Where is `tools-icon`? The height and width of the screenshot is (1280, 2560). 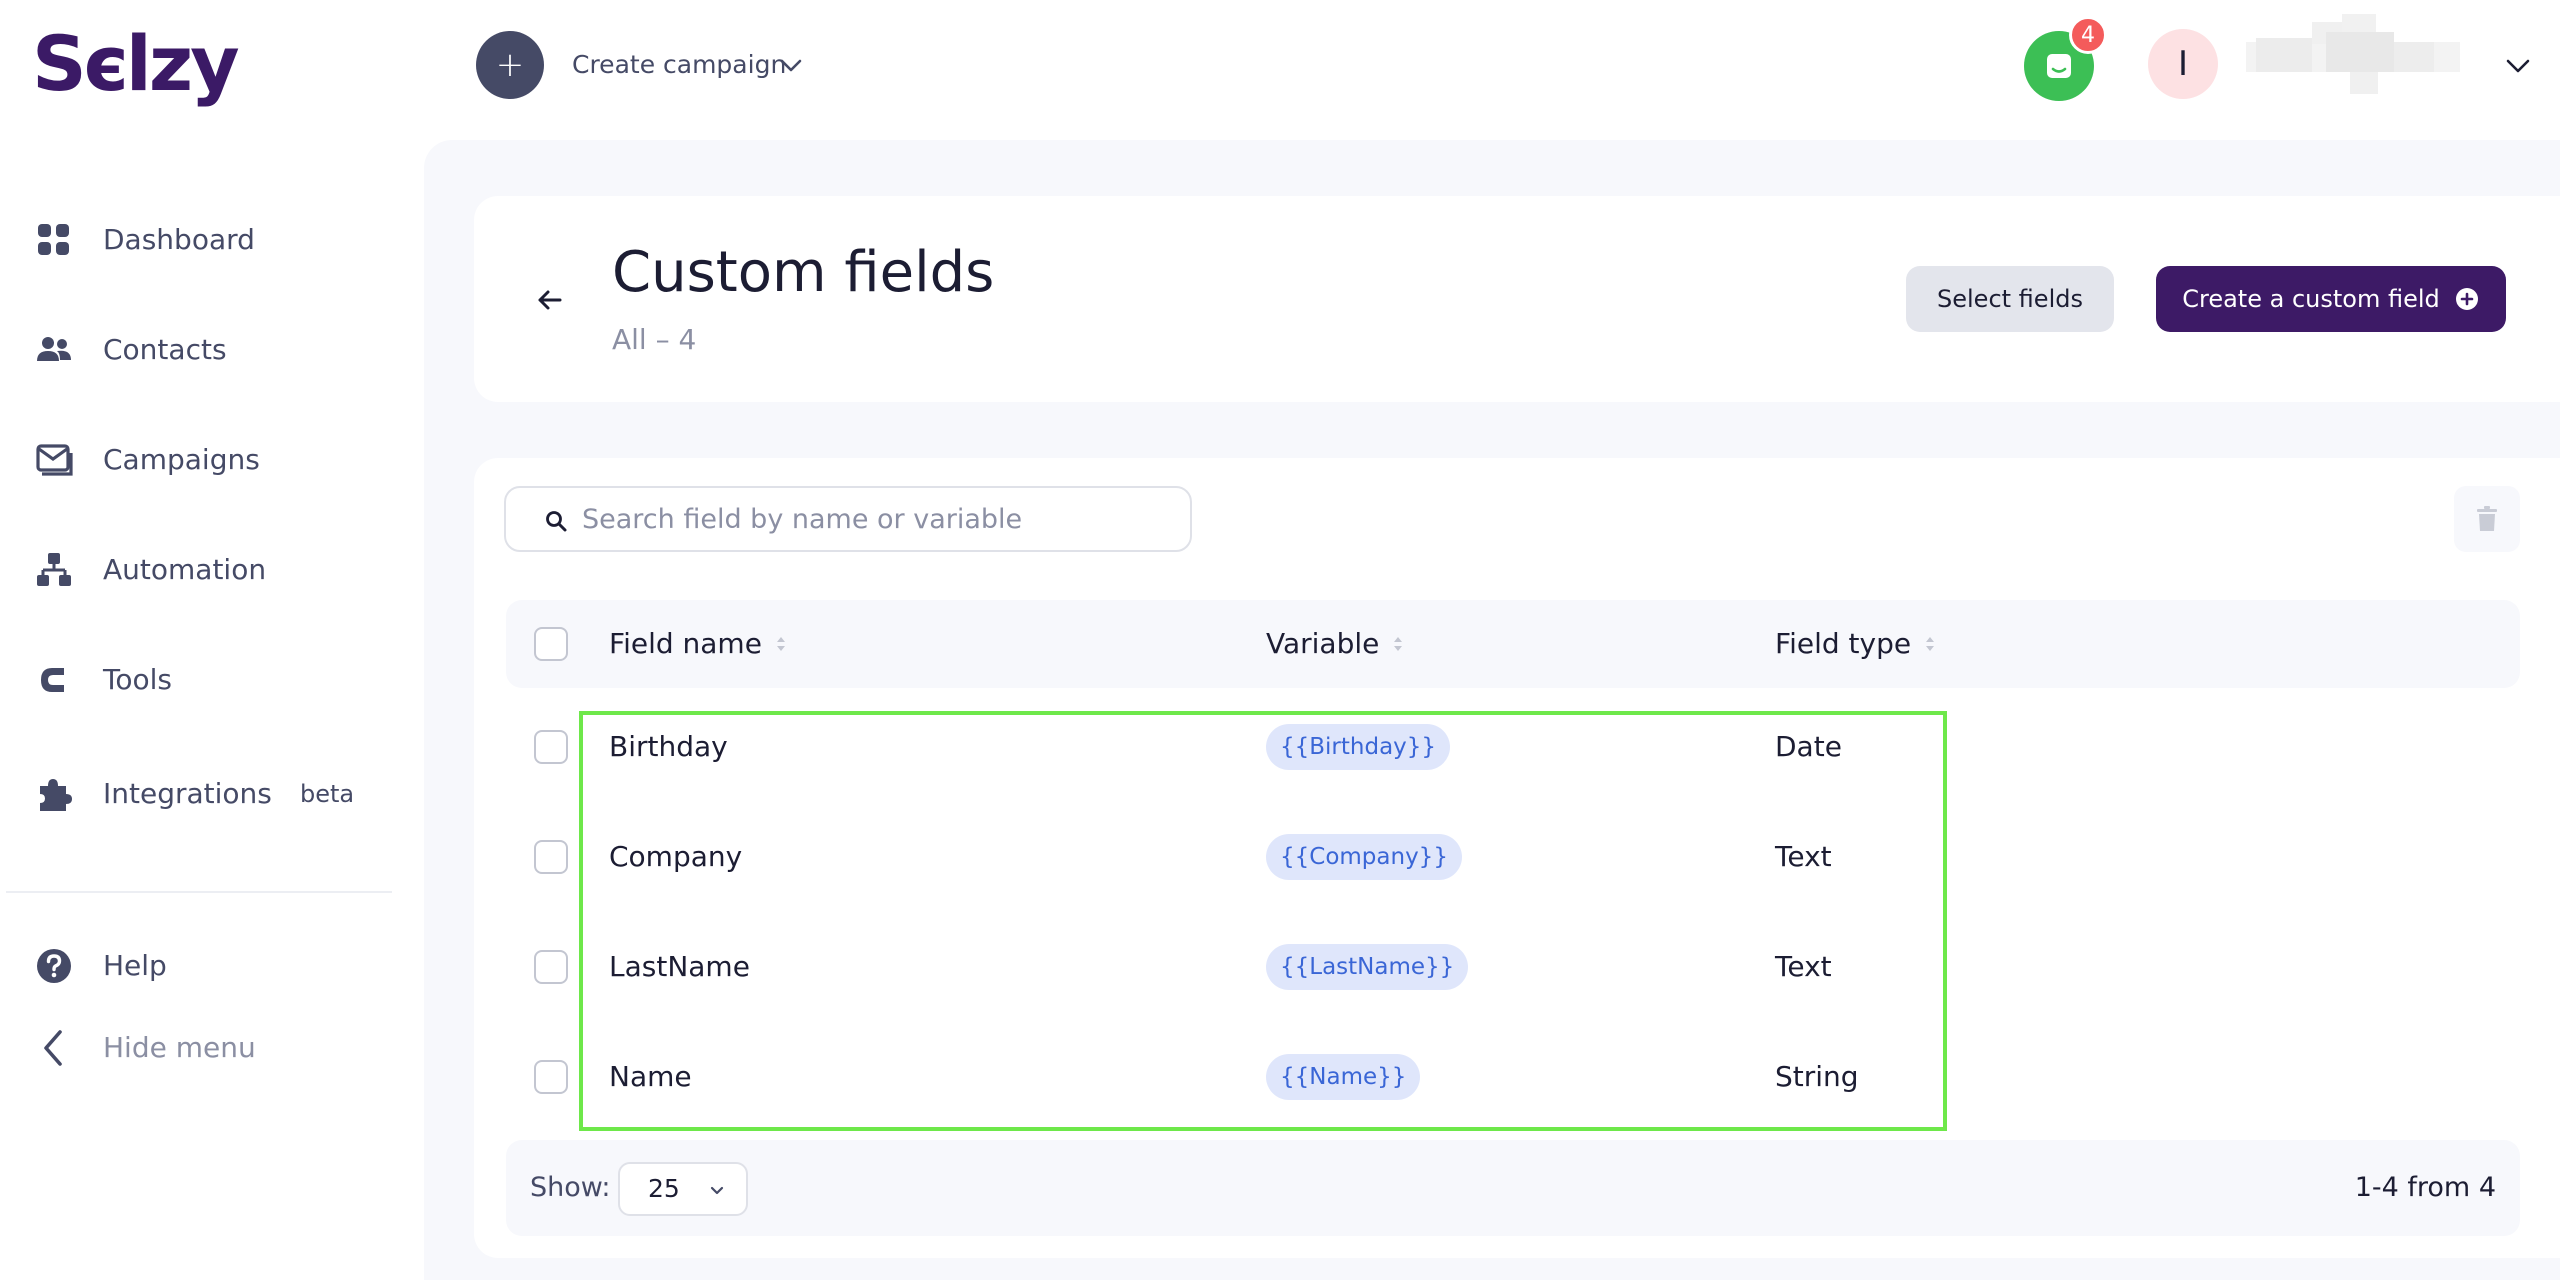
tools-icon is located at coordinates (52, 680).